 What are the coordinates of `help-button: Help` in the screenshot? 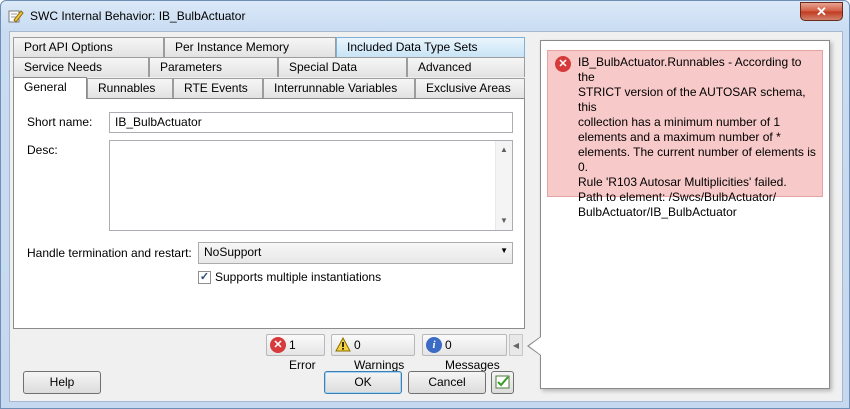 It's located at (62, 382).